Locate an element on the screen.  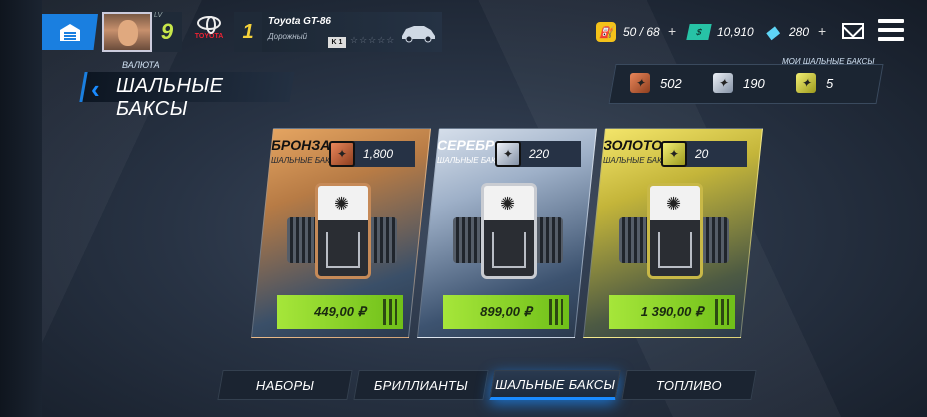
toyota-logo-icon: TOYOTA is located at coordinates (209, 33).